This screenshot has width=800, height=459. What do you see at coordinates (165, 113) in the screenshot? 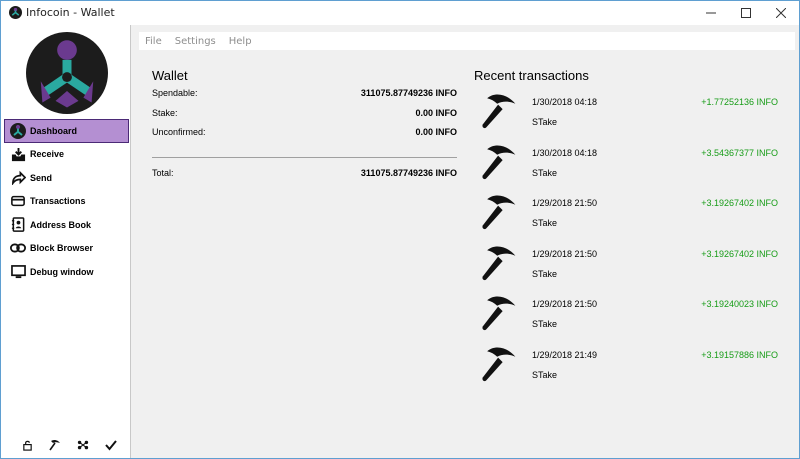
I see `stake-label: Stake:` at bounding box center [165, 113].